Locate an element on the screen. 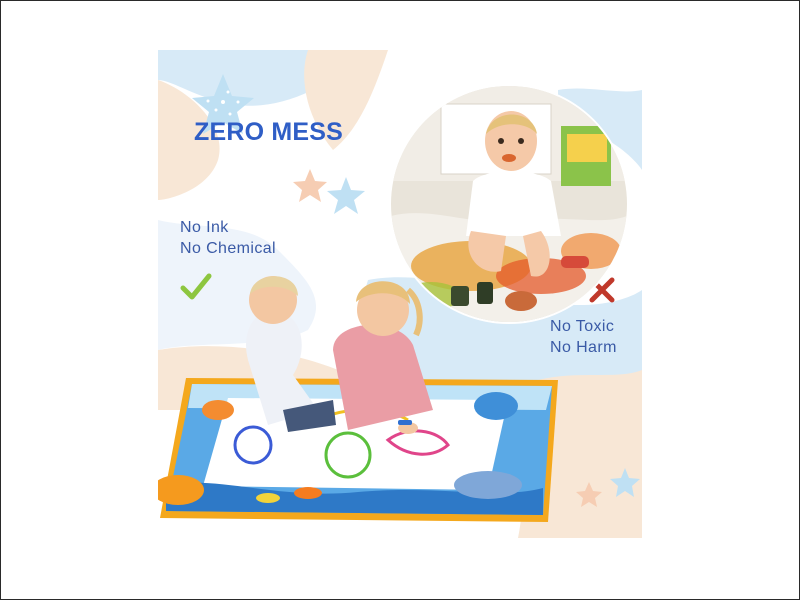 The width and height of the screenshot is (800, 600). starfish-icon is located at coordinates (346, 195).